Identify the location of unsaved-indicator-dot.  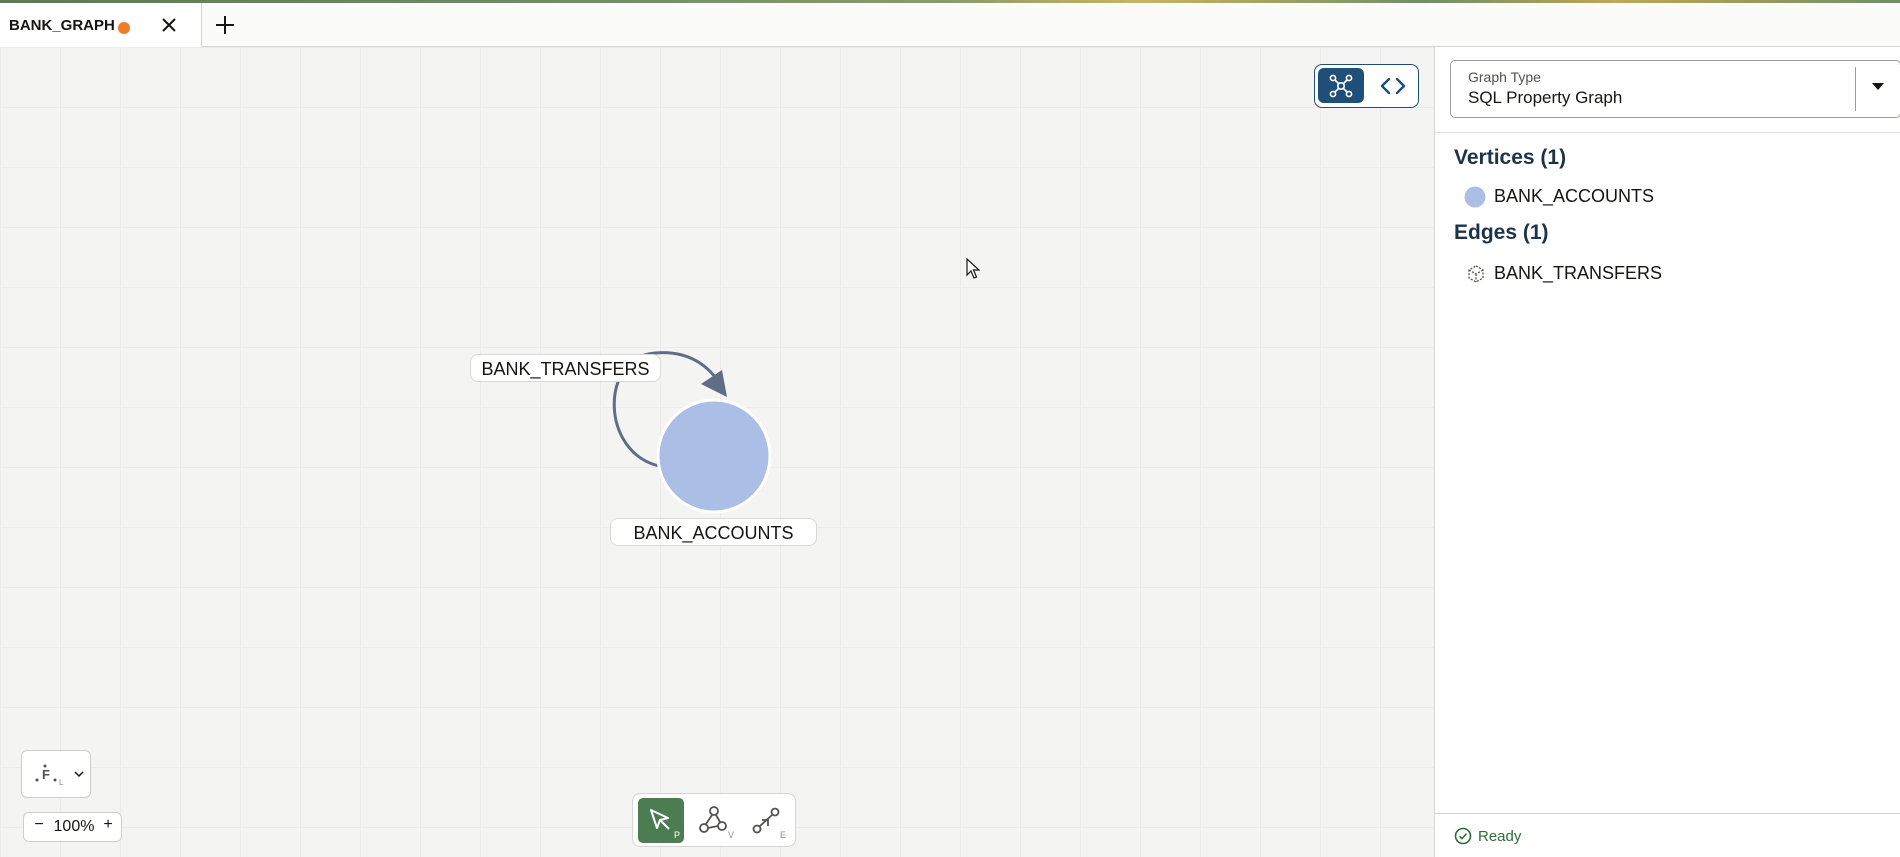
(124, 28).